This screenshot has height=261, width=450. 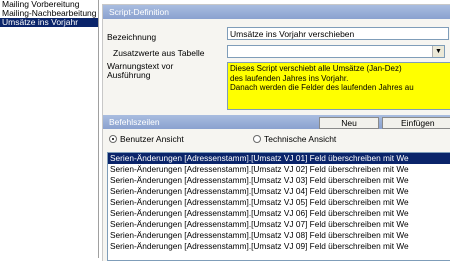 What do you see at coordinates (129, 75) in the screenshot?
I see `warnungstext-label-line2: Ausführung` at bounding box center [129, 75].